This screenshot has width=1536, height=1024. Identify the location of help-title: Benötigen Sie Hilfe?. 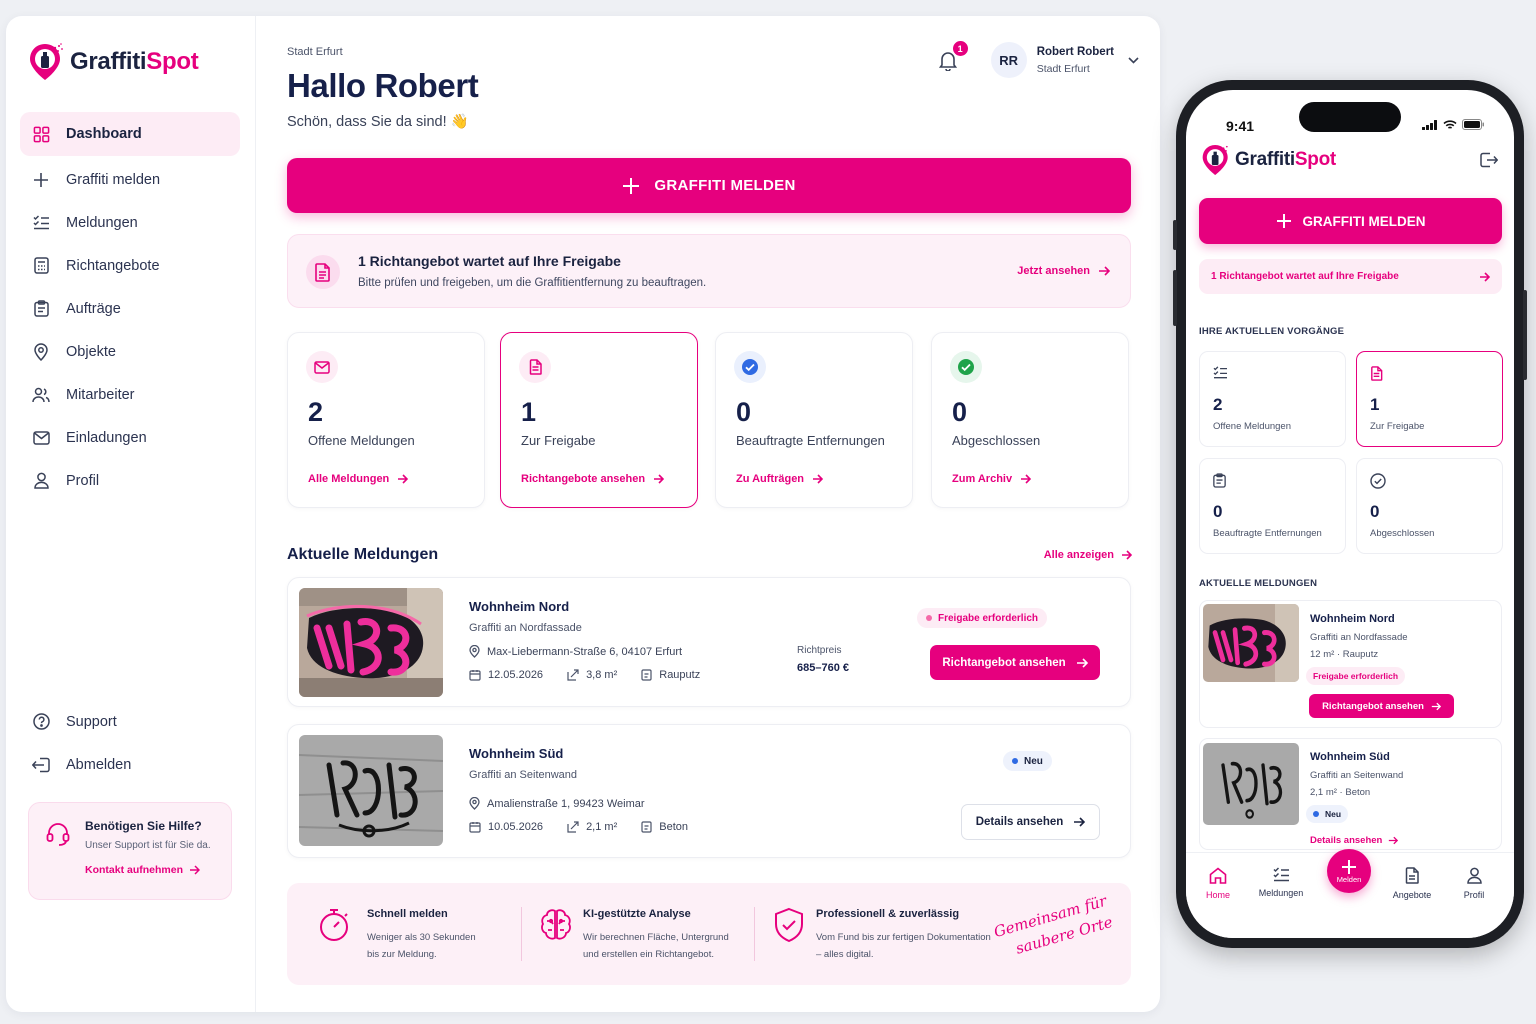
(143, 826).